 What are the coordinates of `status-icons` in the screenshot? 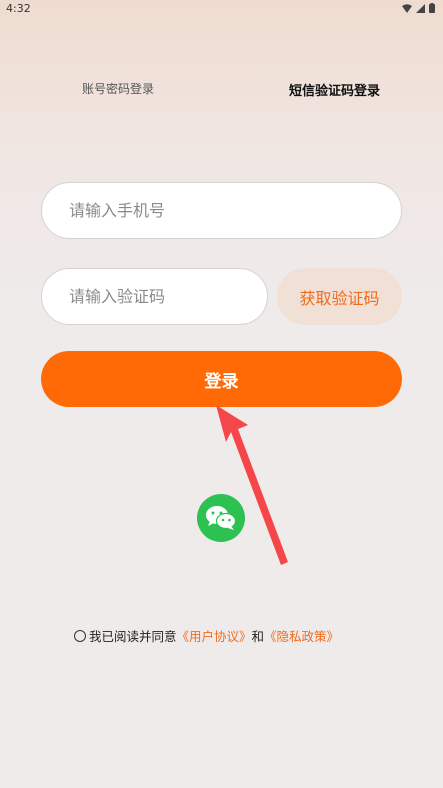 It's located at (418, 8).